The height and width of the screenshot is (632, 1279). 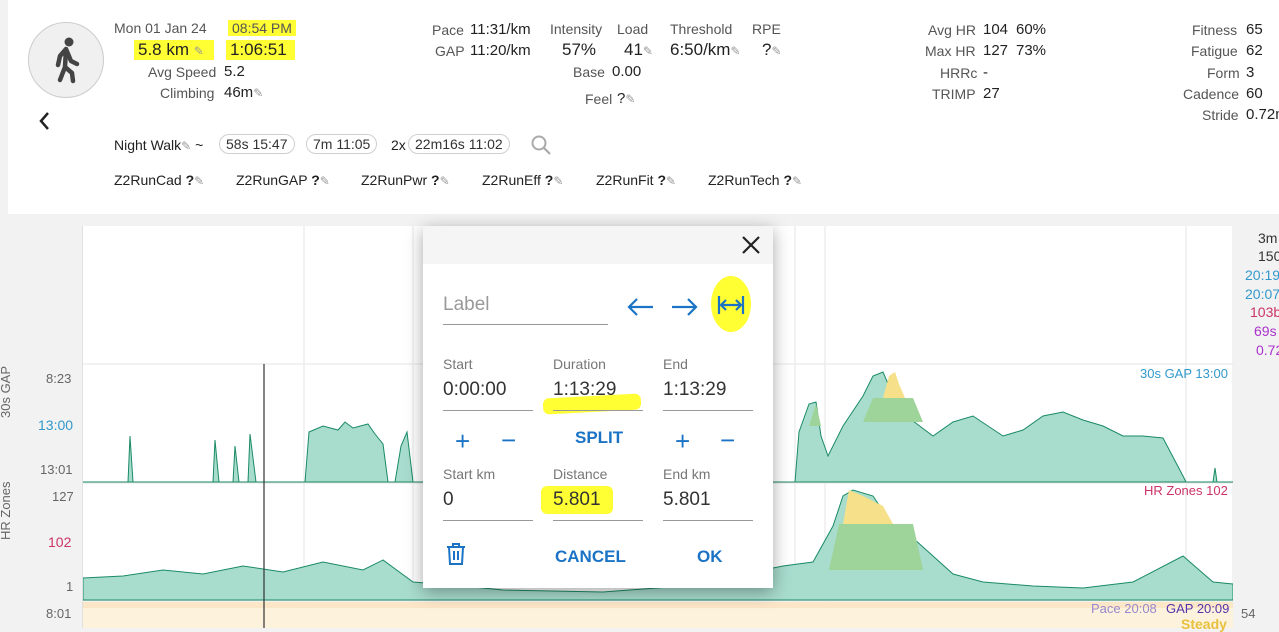 I want to click on climbing-value: 46m✎, so click(x=243, y=92).